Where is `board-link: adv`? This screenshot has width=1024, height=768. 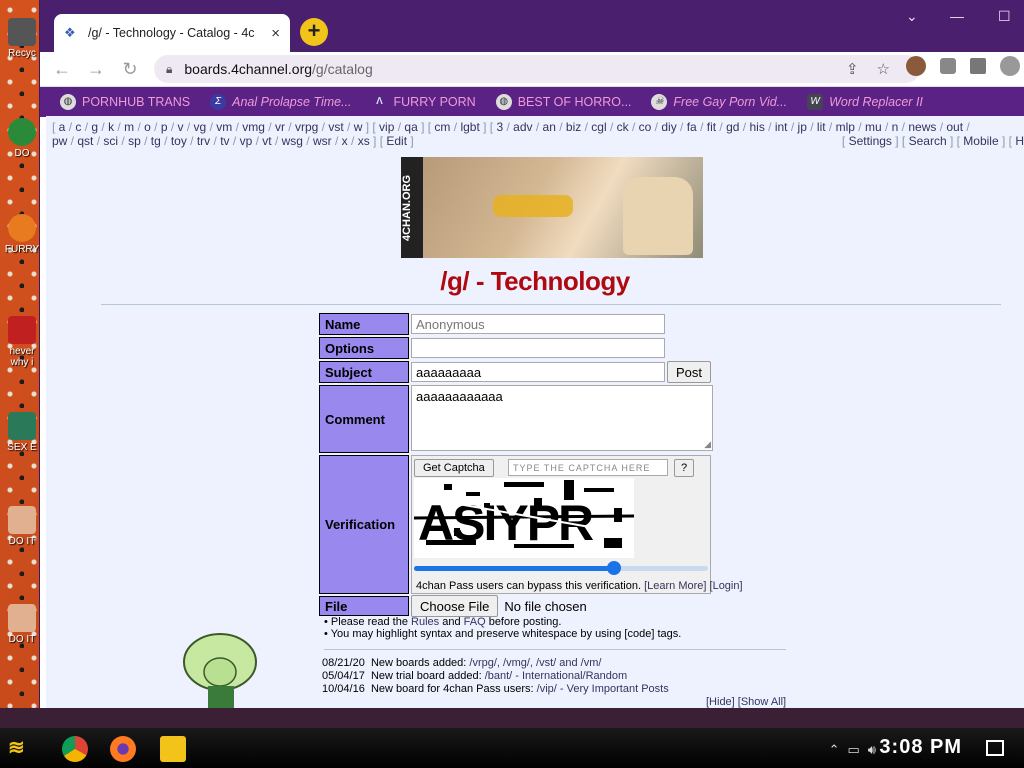
board-link: adv is located at coordinates (522, 127).